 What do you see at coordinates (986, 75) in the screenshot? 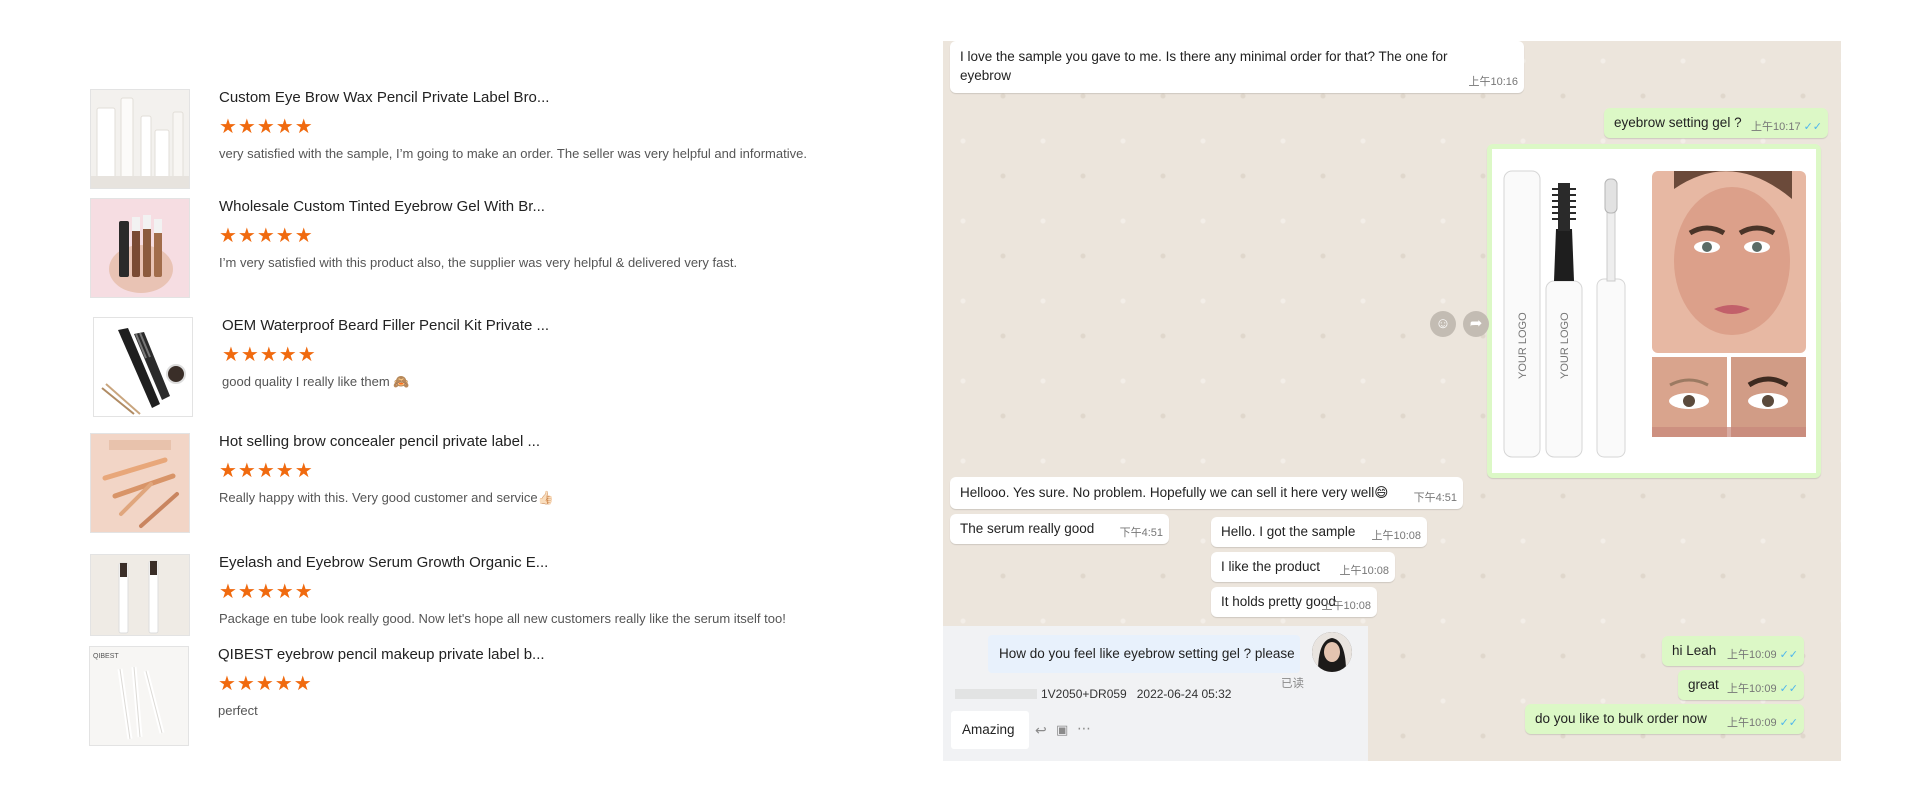
I see `message-text: eyebrow` at bounding box center [986, 75].